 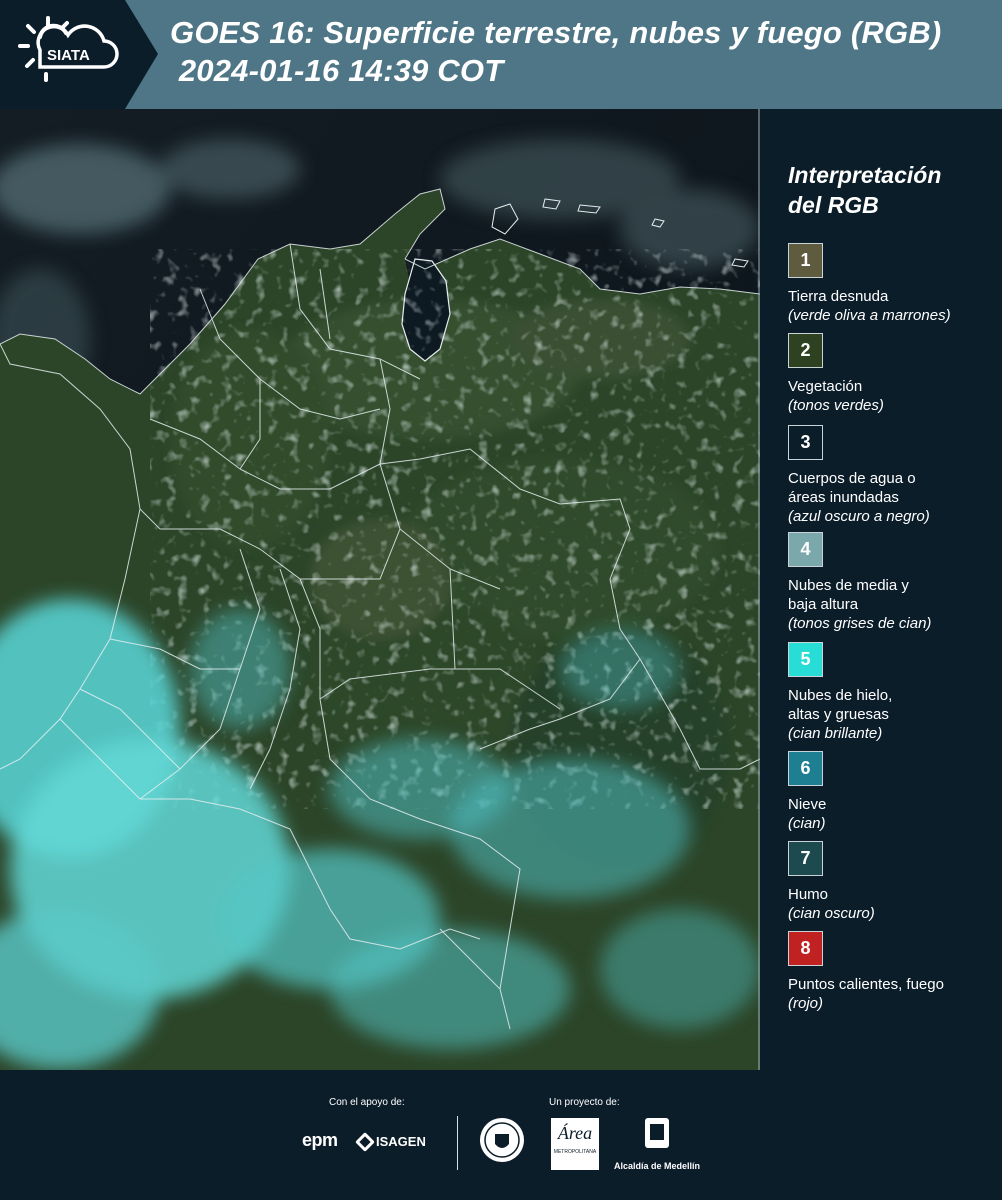 I want to click on legend-swatch: 4, so click(x=805, y=549).